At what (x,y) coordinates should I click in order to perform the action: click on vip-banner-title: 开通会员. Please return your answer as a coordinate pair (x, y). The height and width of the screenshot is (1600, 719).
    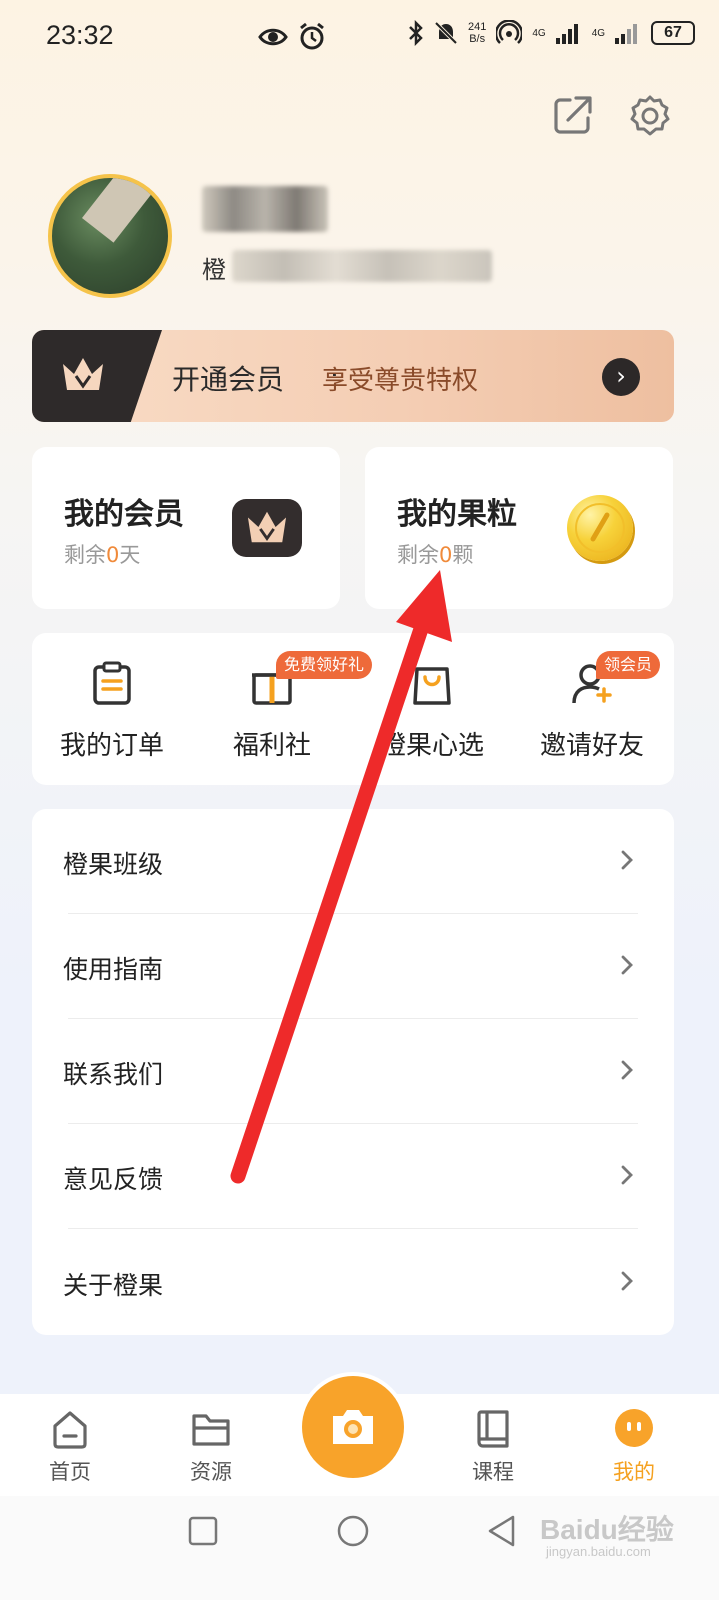
    Looking at the image, I should click on (228, 379).